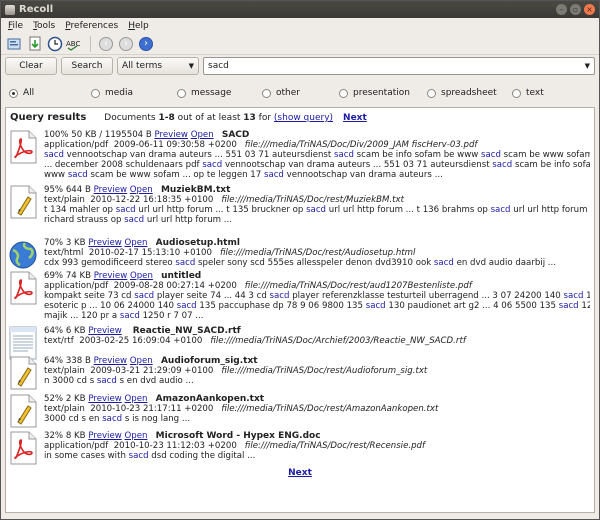  Describe the element at coordinates (186, 331) in the screenshot. I see `result-title: Reactie_NW_SACD.rtf` at that location.